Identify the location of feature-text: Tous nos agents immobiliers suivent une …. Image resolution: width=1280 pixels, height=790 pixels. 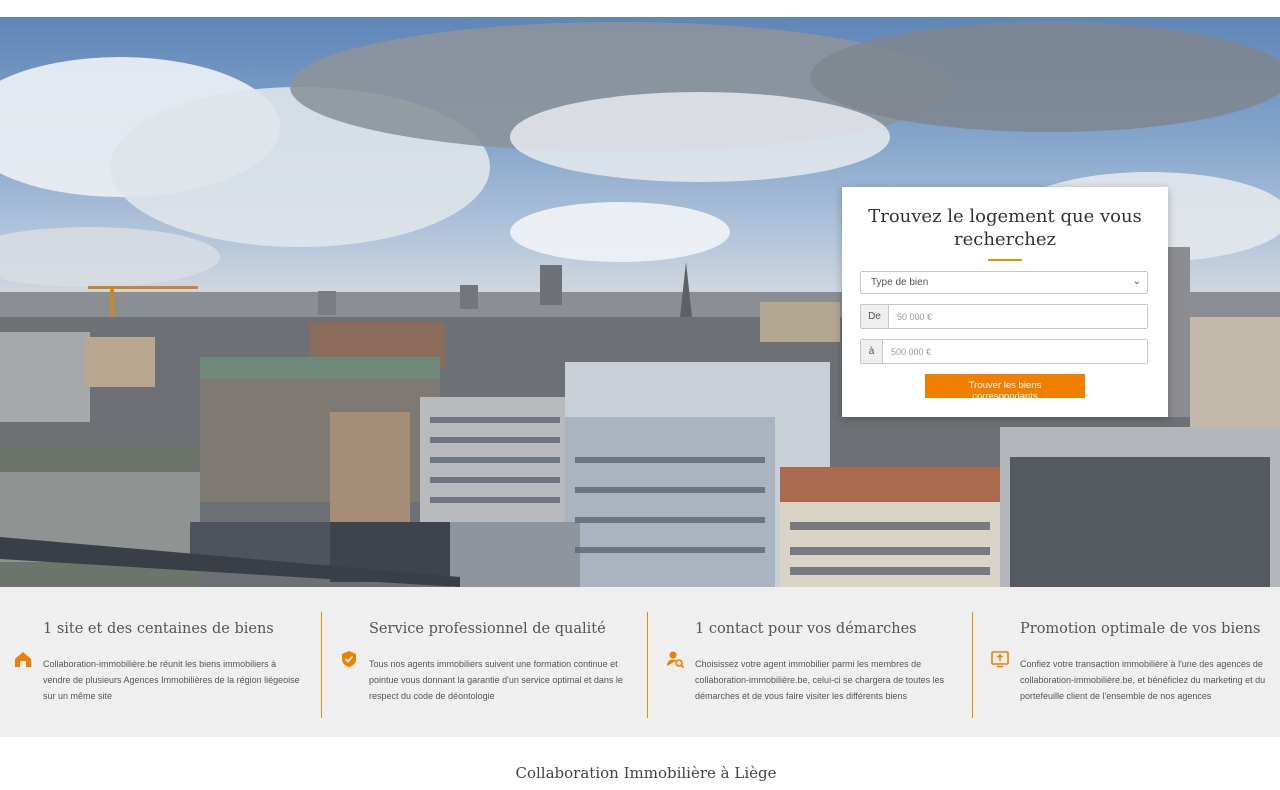
(496, 680).